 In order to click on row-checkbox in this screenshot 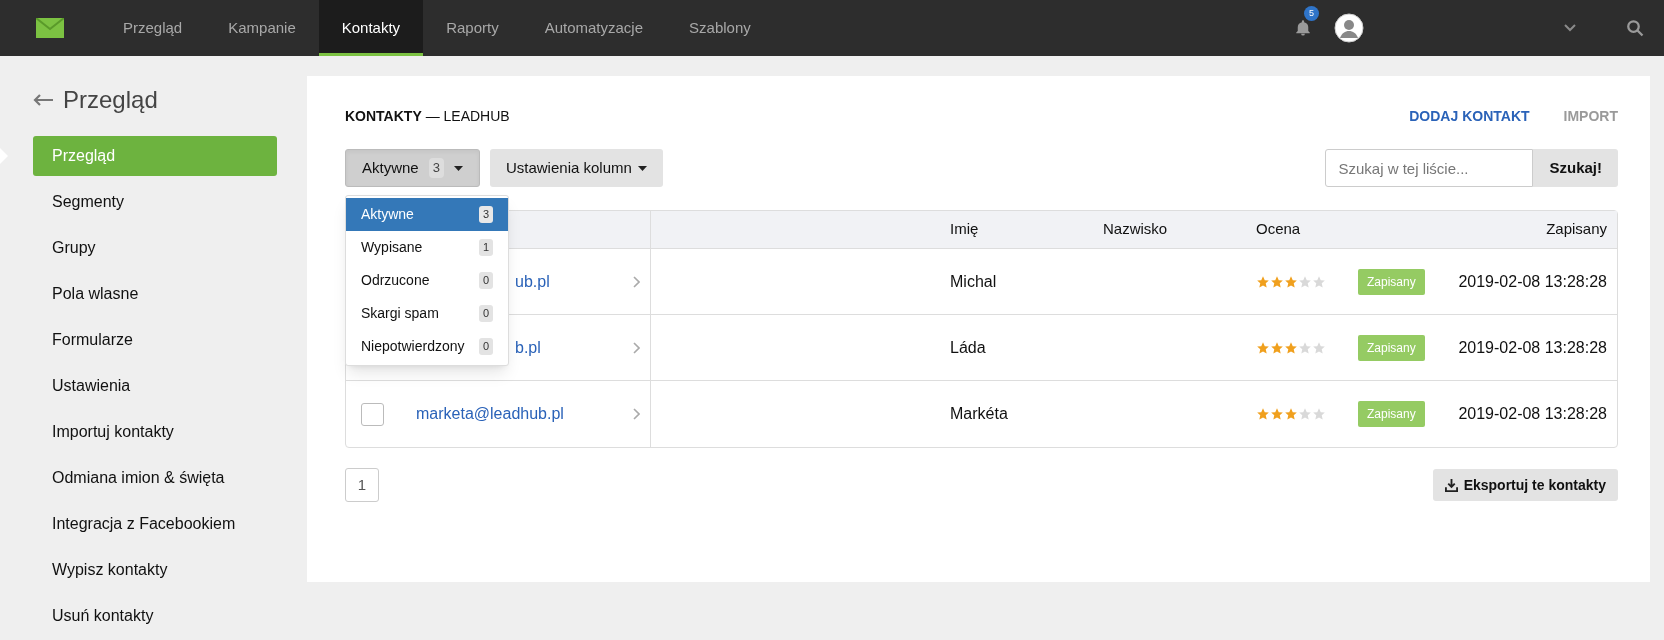, I will do `click(372, 414)`.